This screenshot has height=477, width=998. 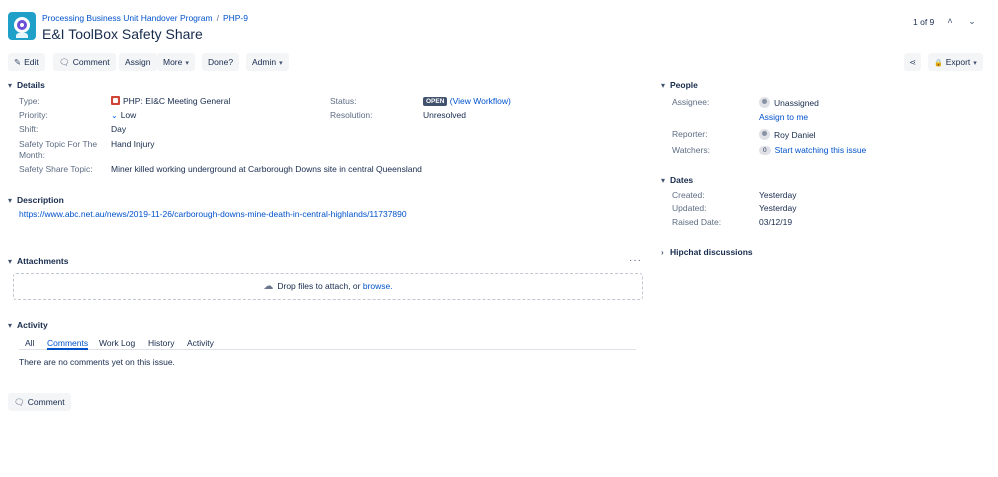 What do you see at coordinates (43, 261) in the screenshot?
I see `attachments-heading: Attachments` at bounding box center [43, 261].